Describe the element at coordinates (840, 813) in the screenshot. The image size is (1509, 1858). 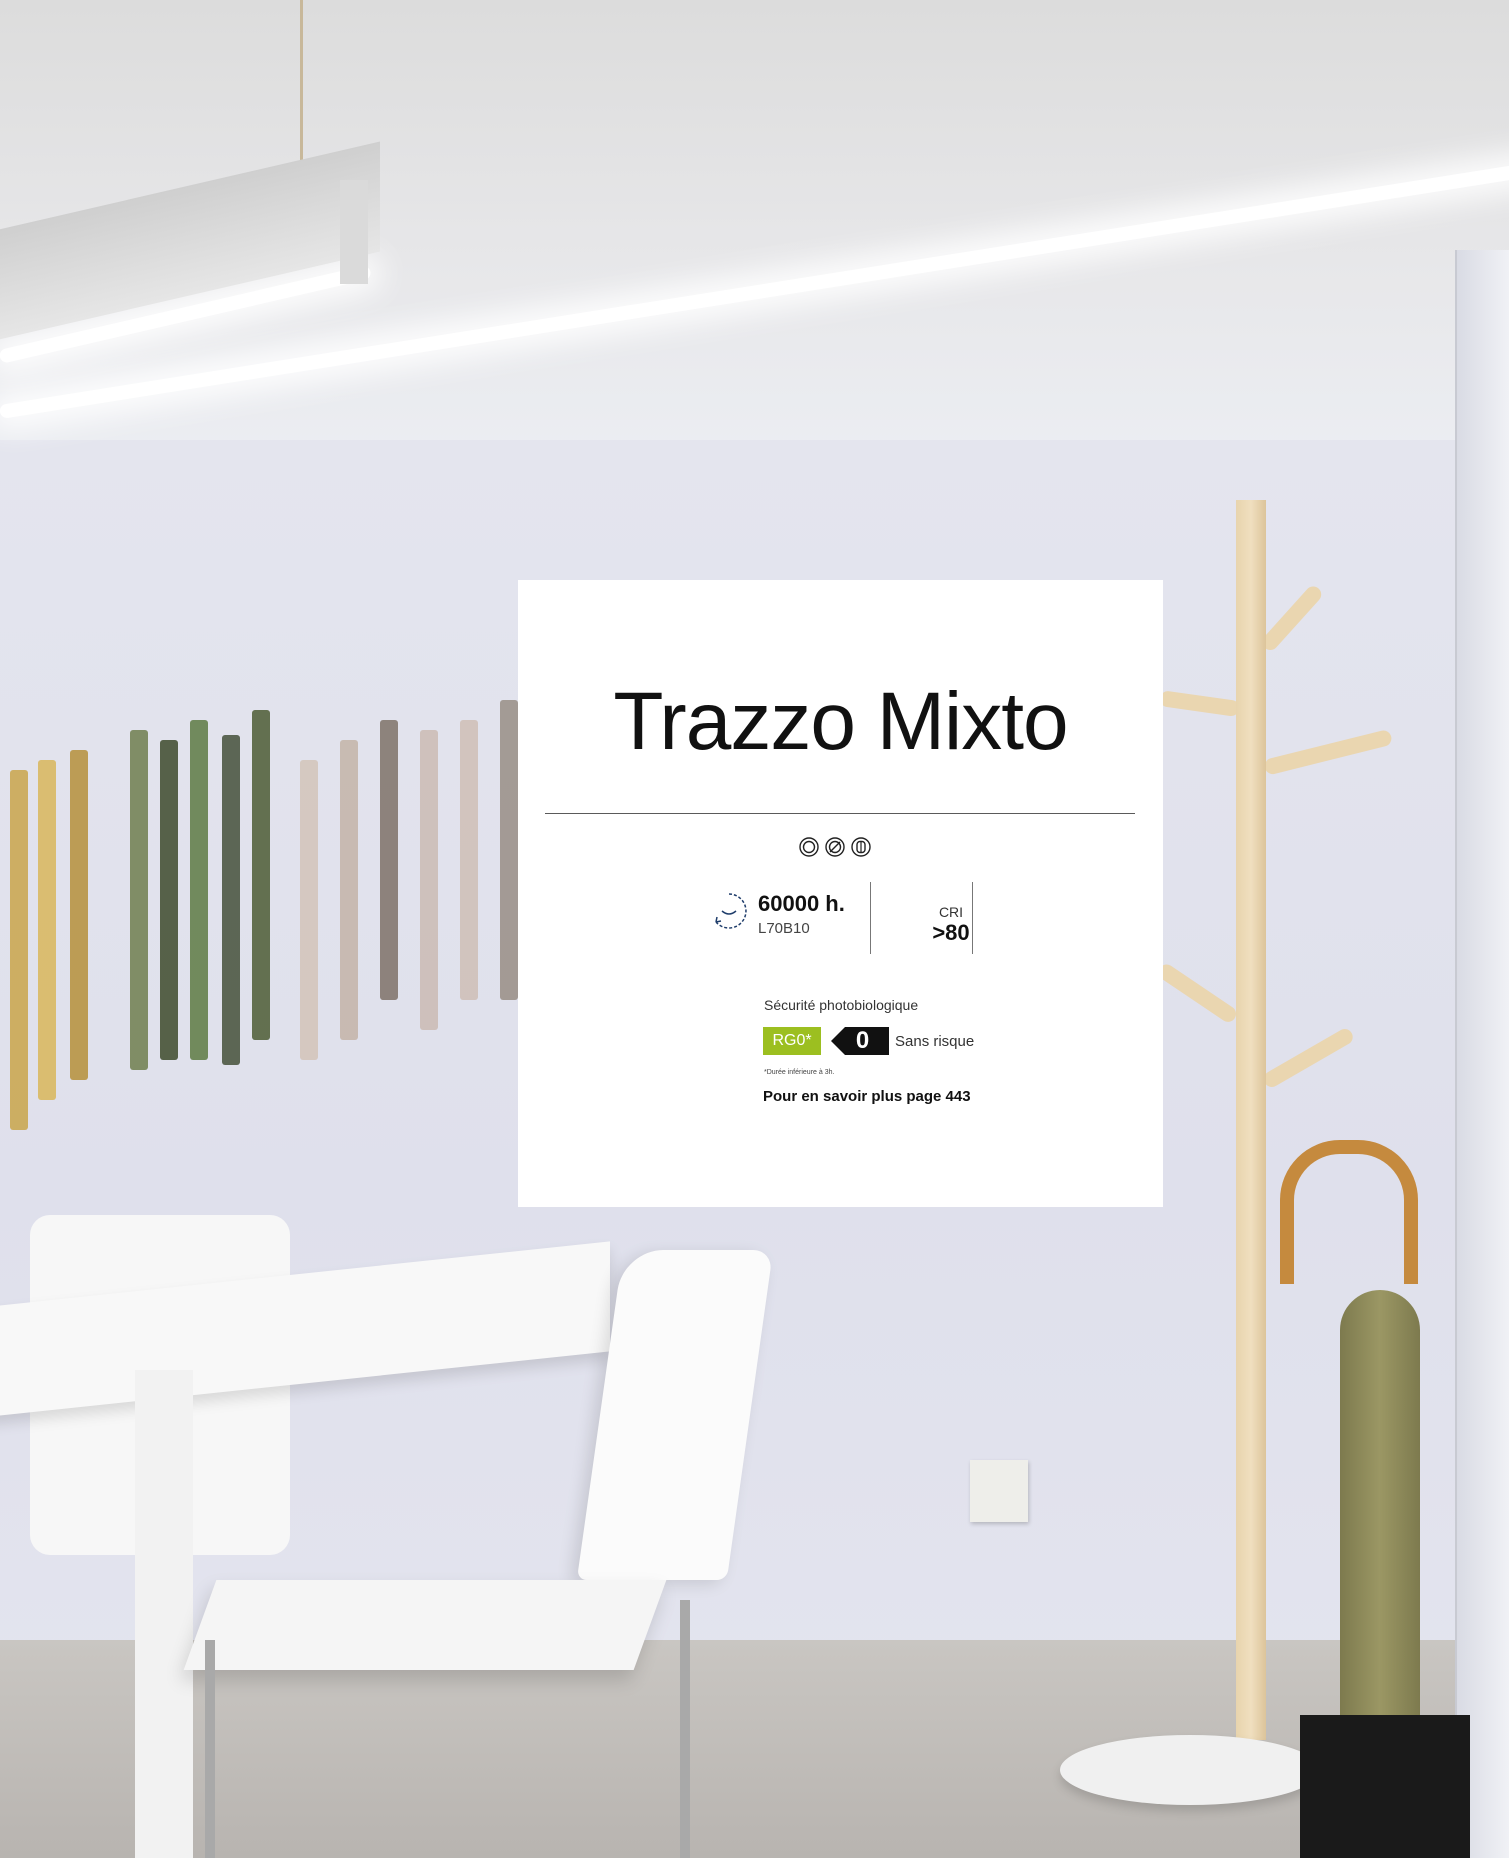
I see `title-divider` at that location.